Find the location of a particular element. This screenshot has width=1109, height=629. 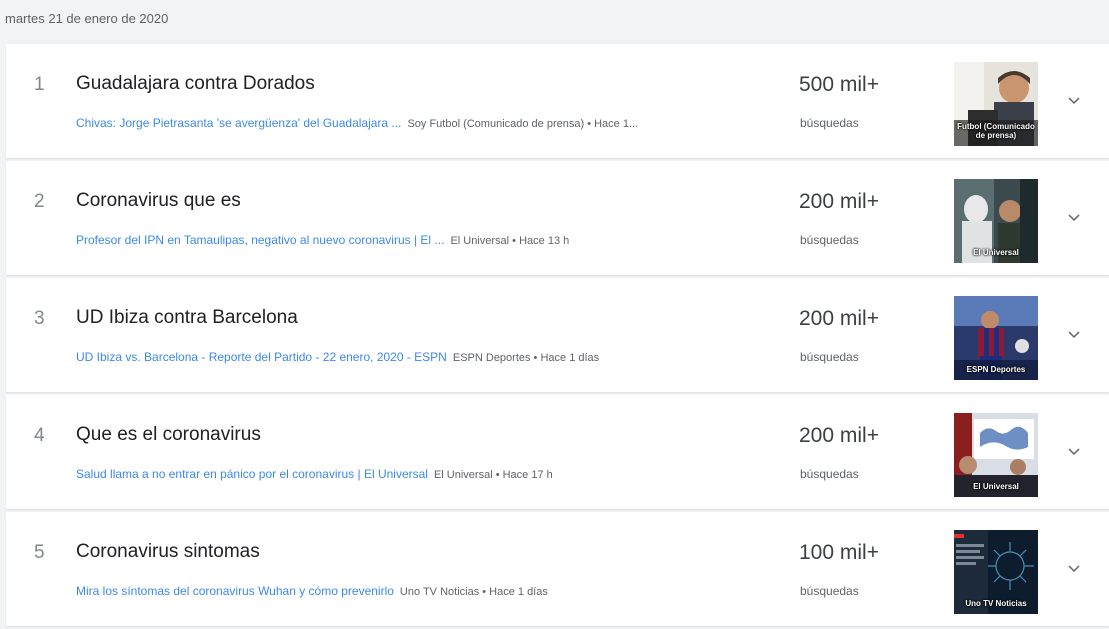

trend-rank: 5 is located at coordinates (39, 552).